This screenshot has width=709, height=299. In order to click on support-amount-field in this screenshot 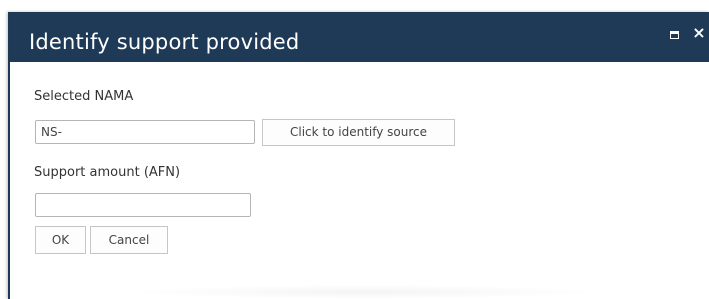, I will do `click(143, 205)`.